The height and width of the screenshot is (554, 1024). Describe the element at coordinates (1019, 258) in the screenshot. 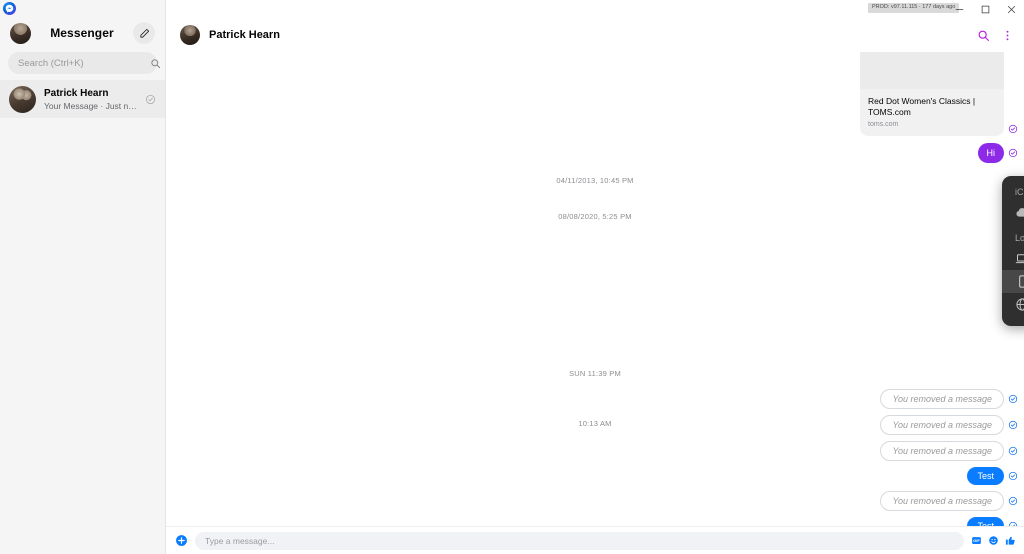

I see `laptop-icon` at that location.